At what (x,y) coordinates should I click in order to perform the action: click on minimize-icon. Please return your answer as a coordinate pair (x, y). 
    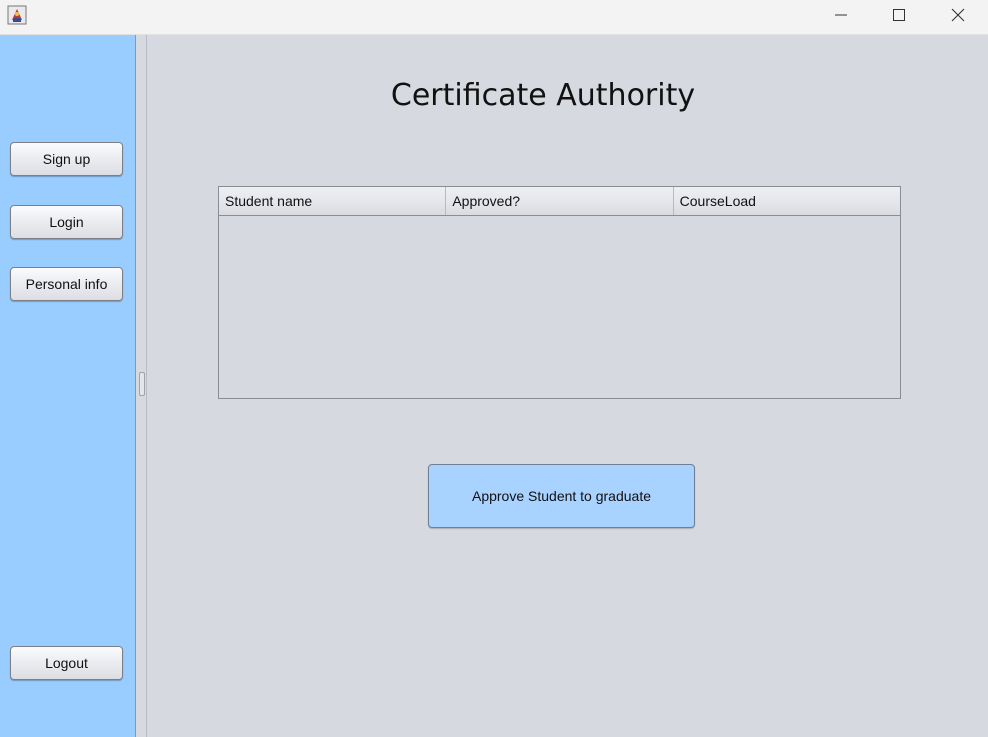
    Looking at the image, I should click on (841, 15).